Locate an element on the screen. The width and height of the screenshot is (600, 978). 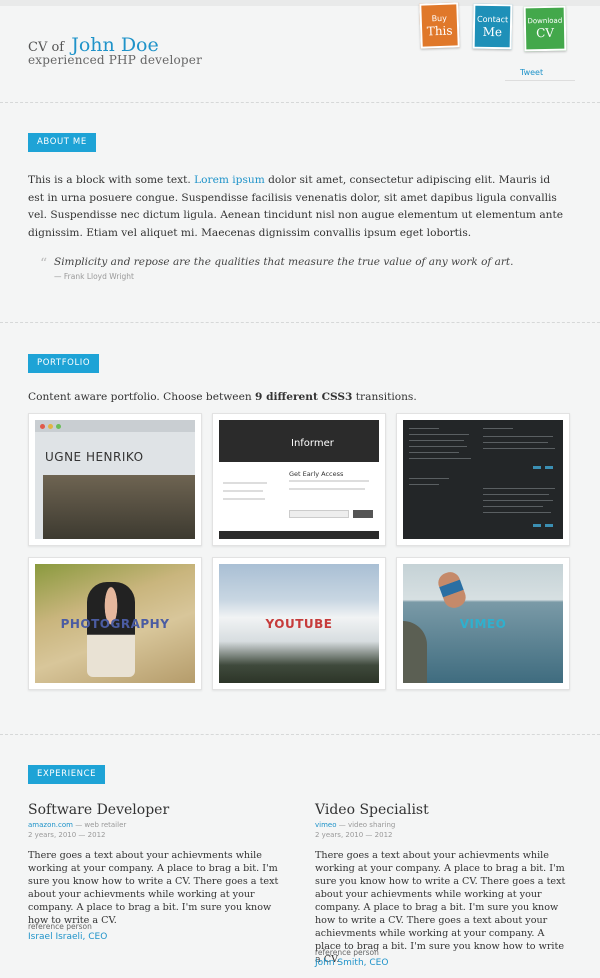
minimize-dot-icon is located at coordinates (50, 426).